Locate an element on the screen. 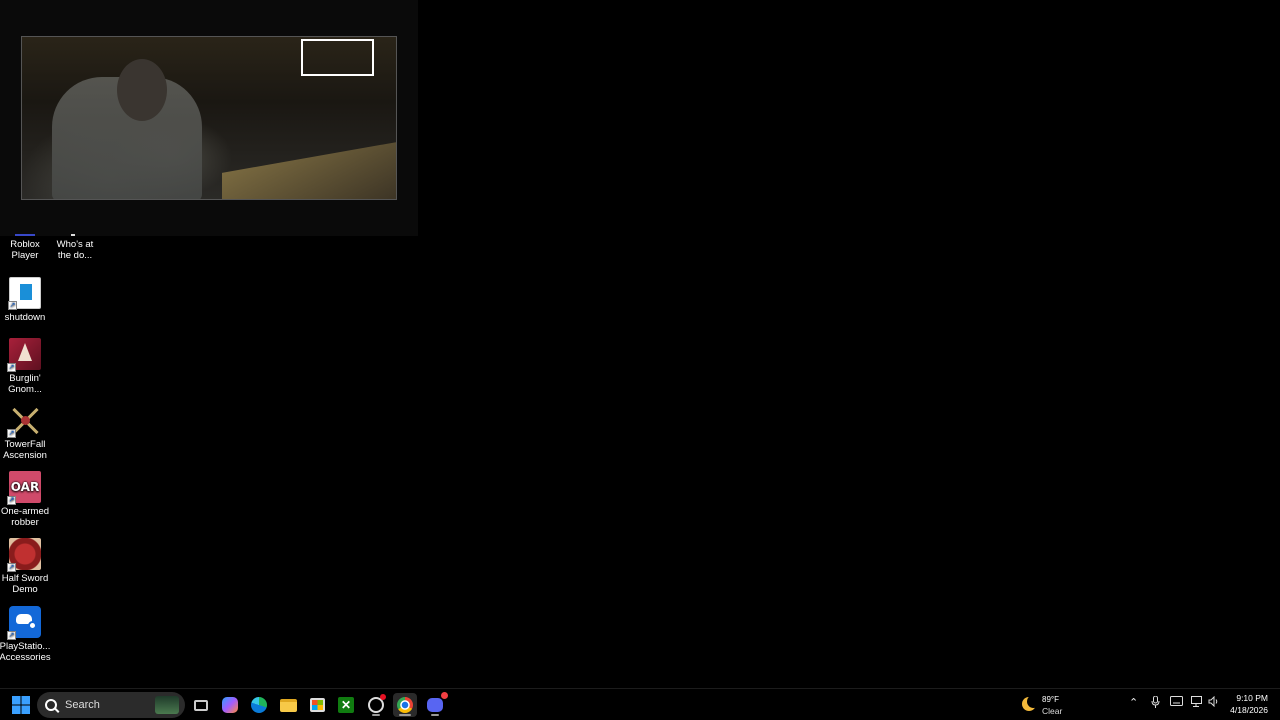 This screenshot has width=1280, height=720. webcam-overlay-window is located at coordinates (209, 118).